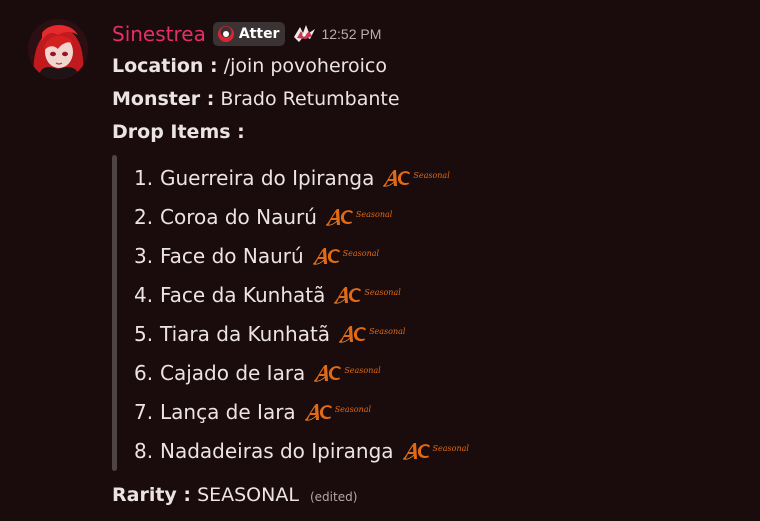 This screenshot has width=760, height=521. What do you see at coordinates (144, 255) in the screenshot?
I see `drop-item-number: 3.` at bounding box center [144, 255].